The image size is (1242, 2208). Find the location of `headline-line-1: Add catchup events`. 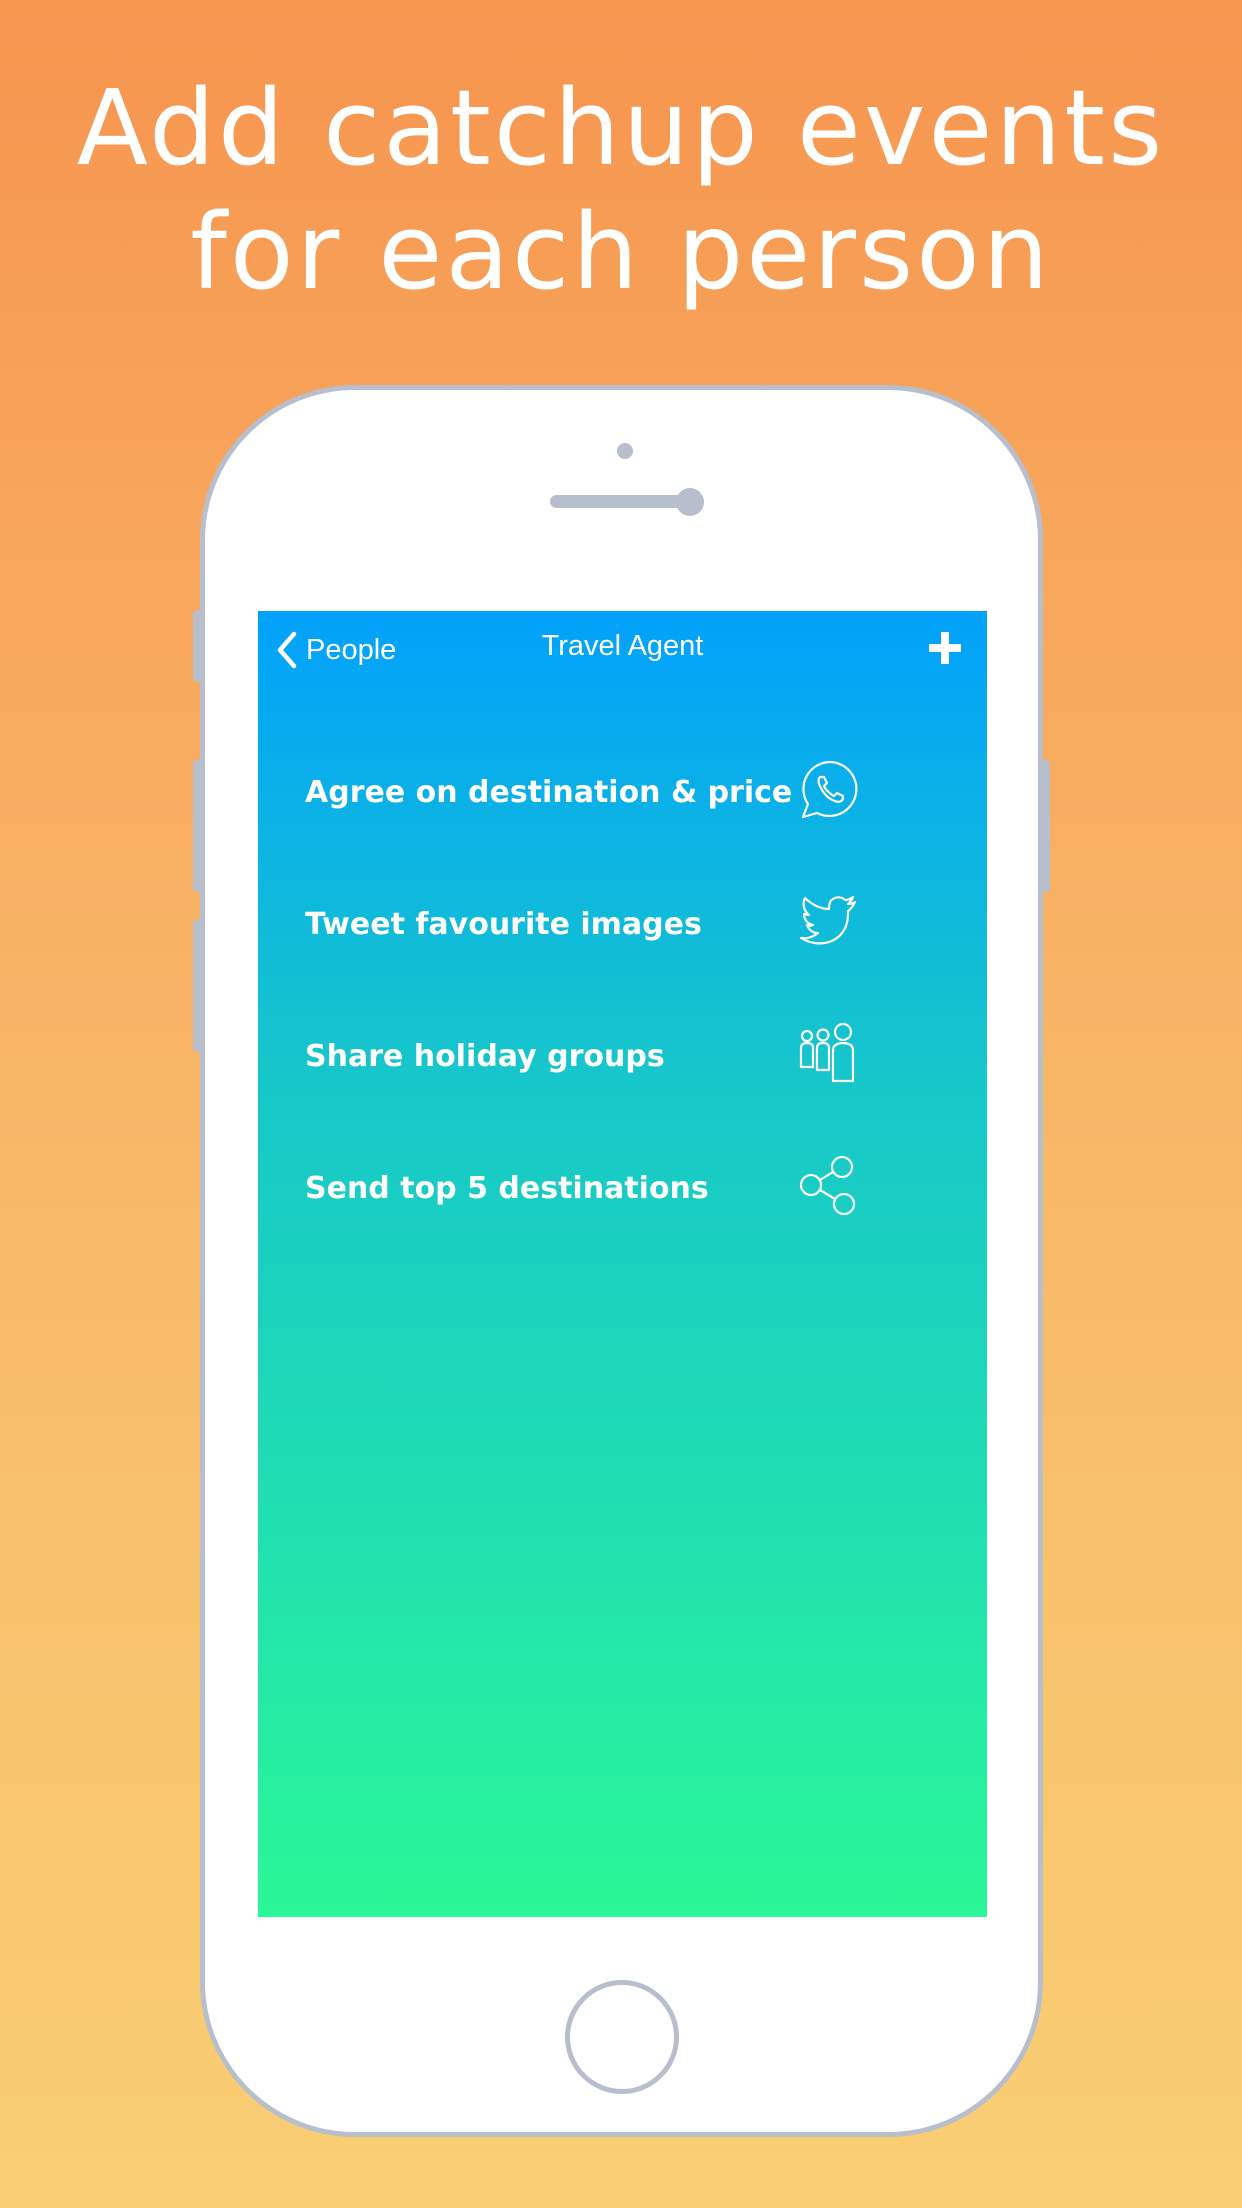

headline-line-1: Add catchup events is located at coordinates (621, 128).